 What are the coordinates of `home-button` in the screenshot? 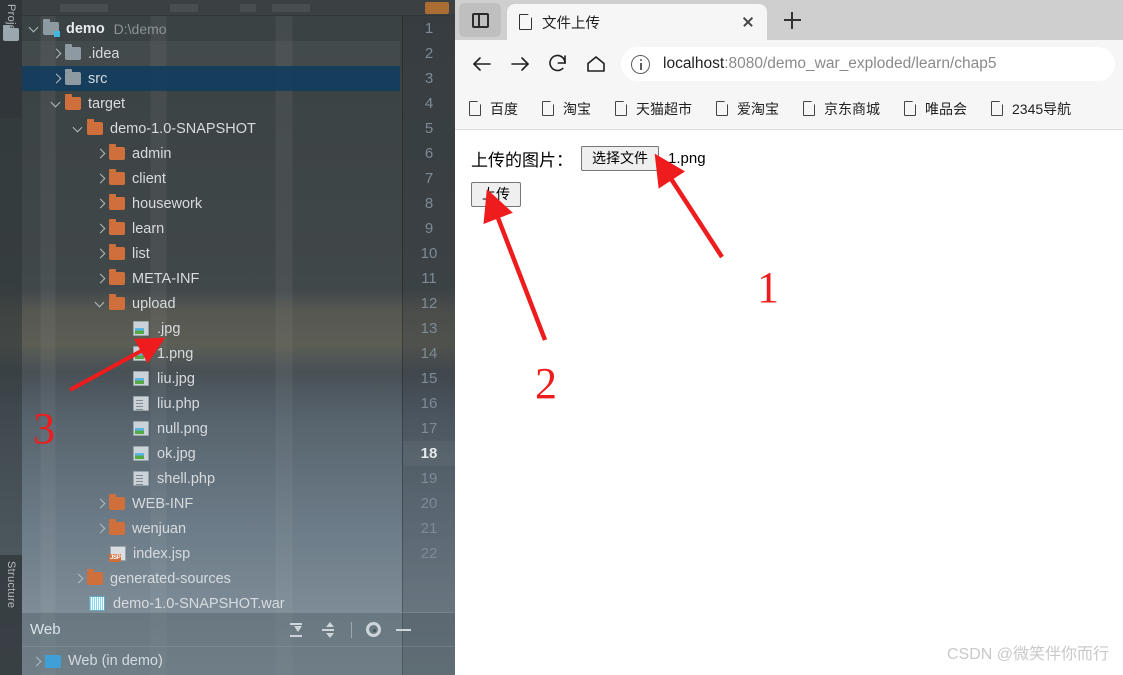 It's located at (596, 64).